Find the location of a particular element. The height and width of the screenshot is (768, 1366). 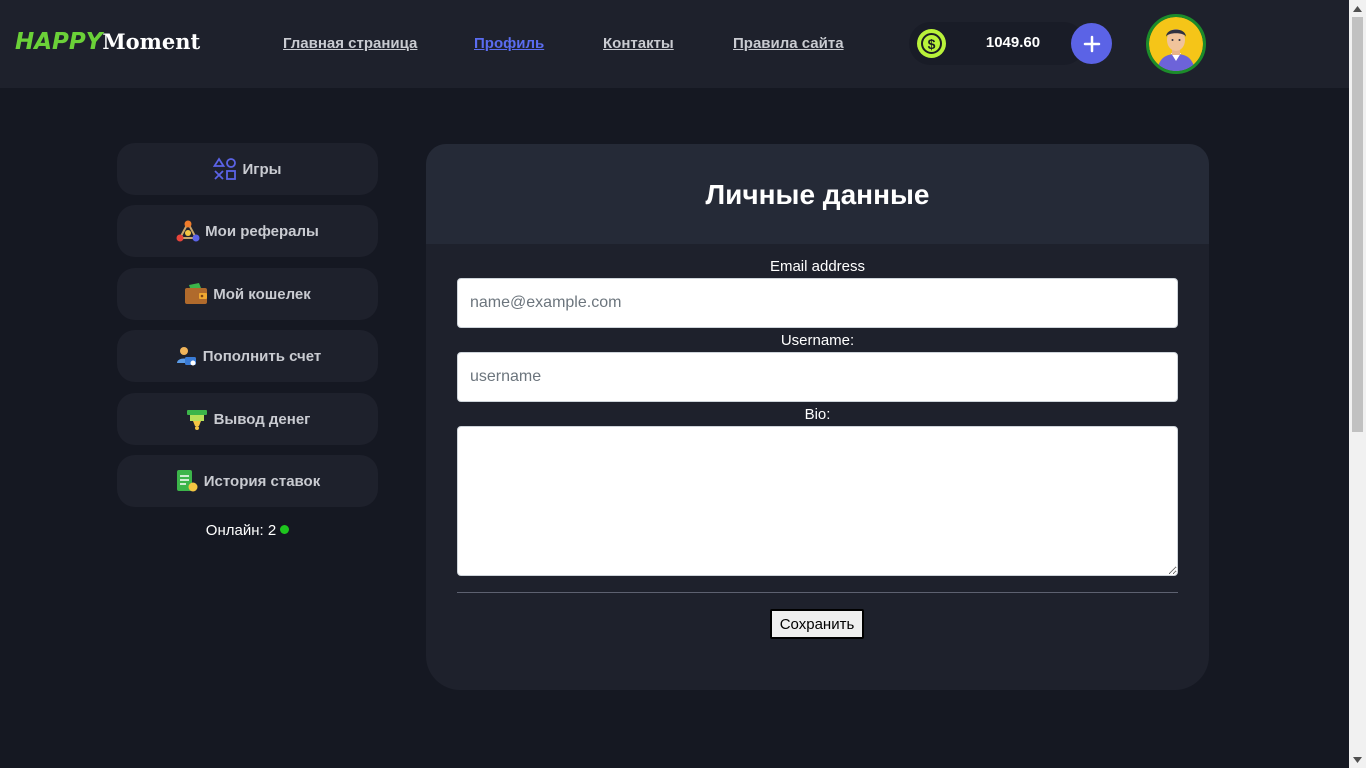

username-field is located at coordinates (817, 377).